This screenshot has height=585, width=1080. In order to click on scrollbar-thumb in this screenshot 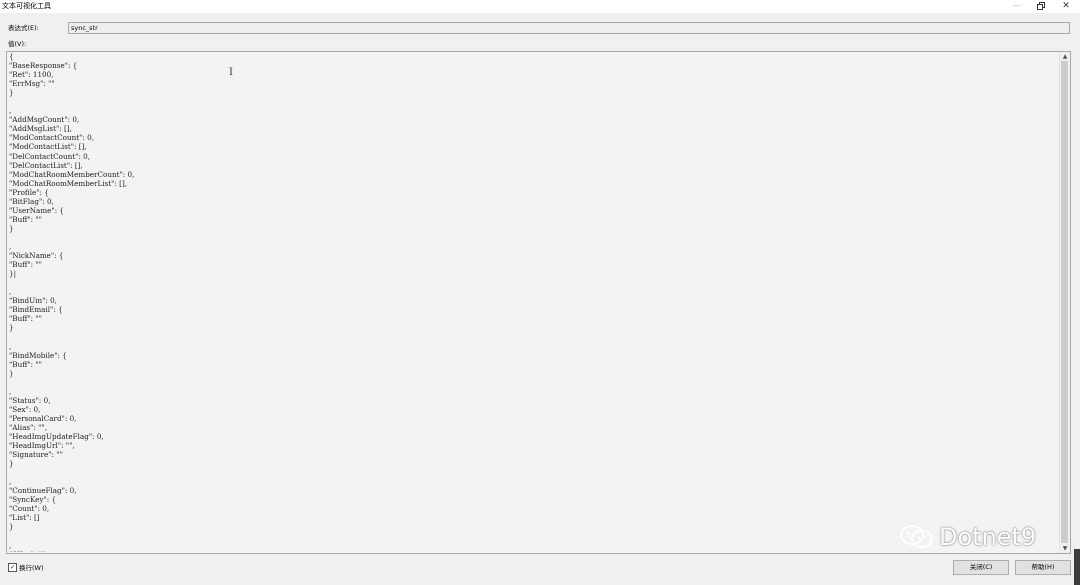, I will do `click(1064, 302)`.